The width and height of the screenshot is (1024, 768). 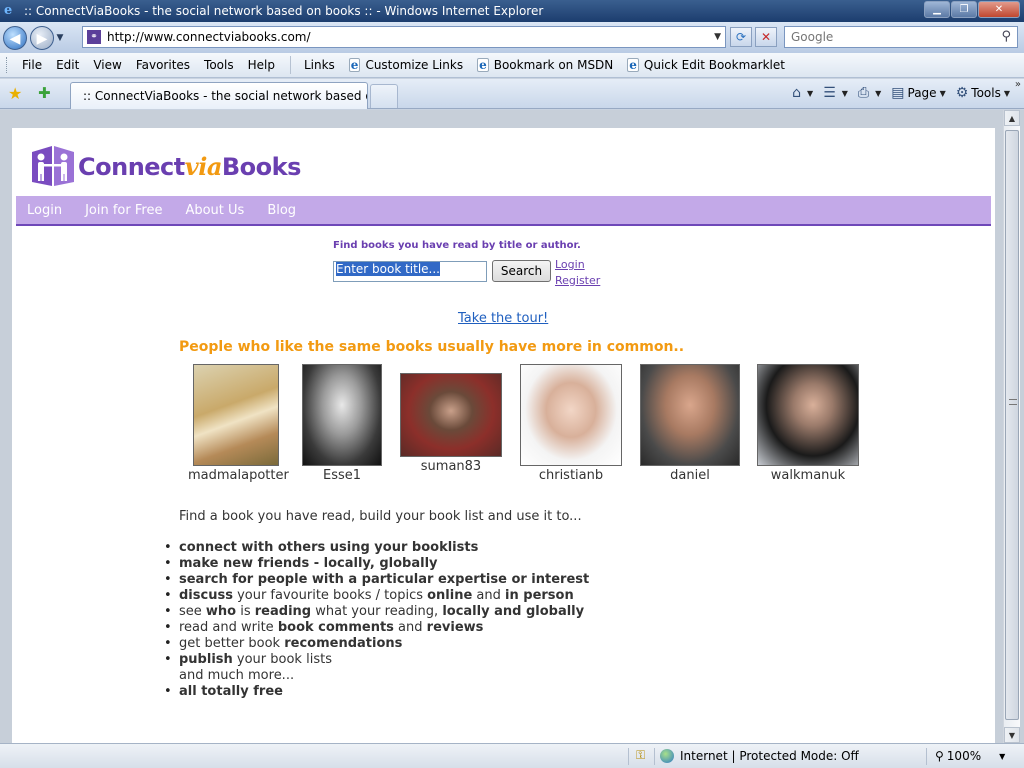 I want to click on scroll-thumb, so click(x=1012, y=425).